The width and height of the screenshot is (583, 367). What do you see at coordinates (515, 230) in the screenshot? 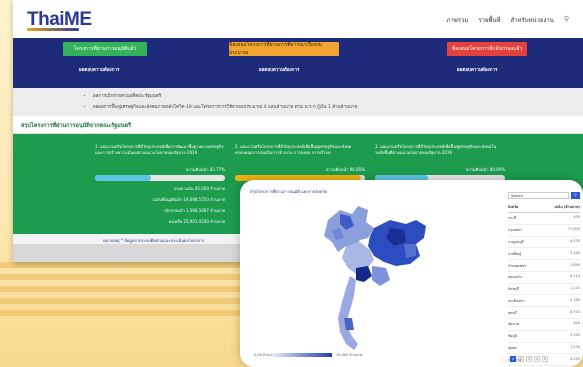
I see `province-name: กรุงเทพฯ` at bounding box center [515, 230].